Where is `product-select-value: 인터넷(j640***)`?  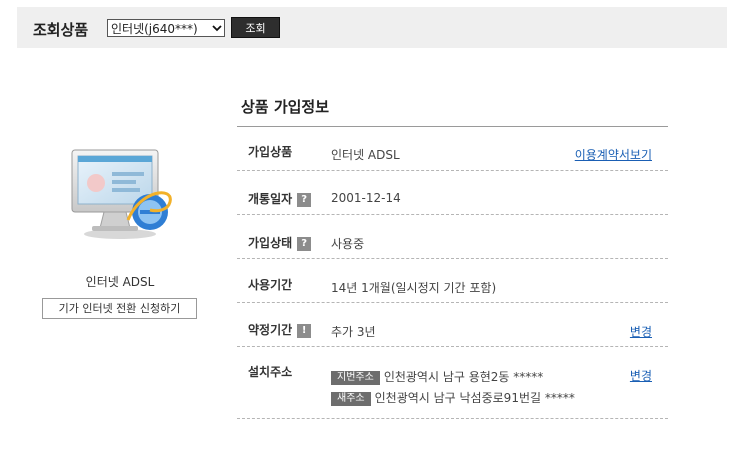
product-select-value: 인터넷(j640***) is located at coordinates (154, 29).